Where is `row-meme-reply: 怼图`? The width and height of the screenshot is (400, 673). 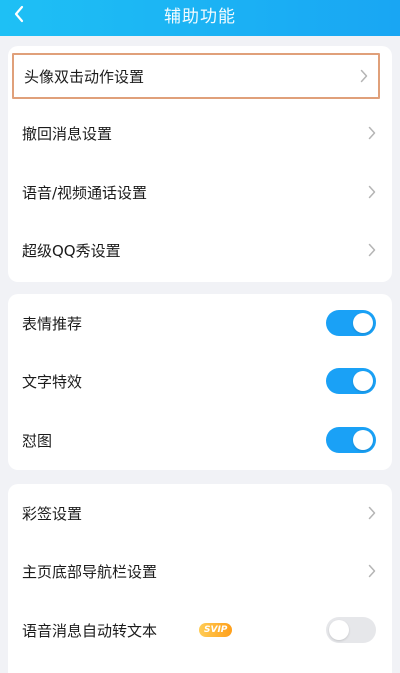
row-meme-reply: 怼图 is located at coordinates (200, 440).